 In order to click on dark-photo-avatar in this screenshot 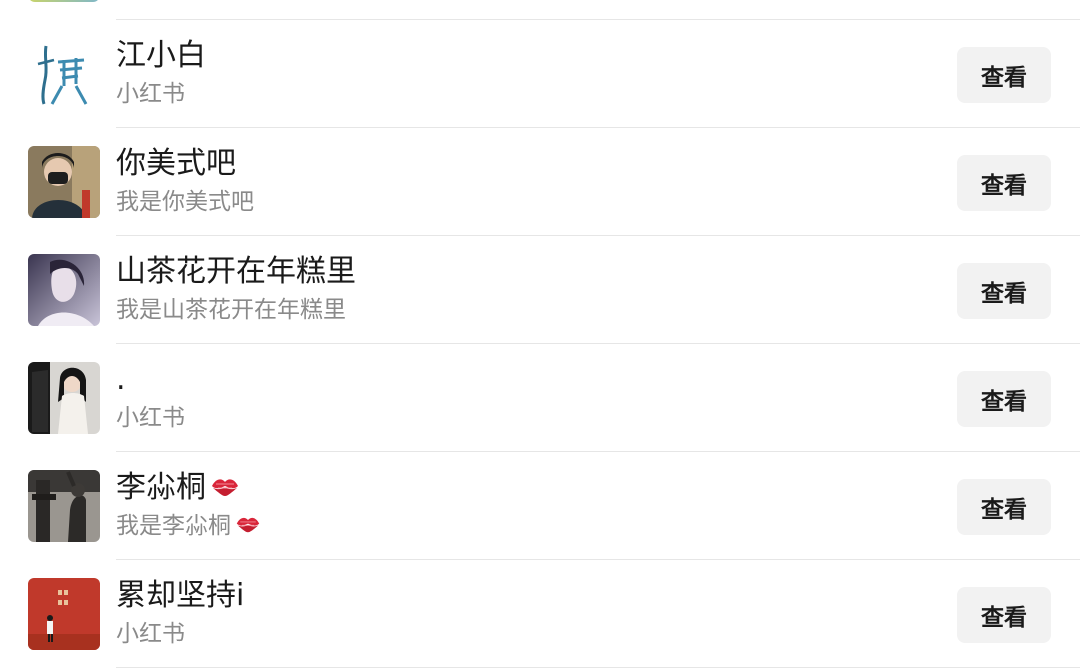, I will do `click(64, 506)`.